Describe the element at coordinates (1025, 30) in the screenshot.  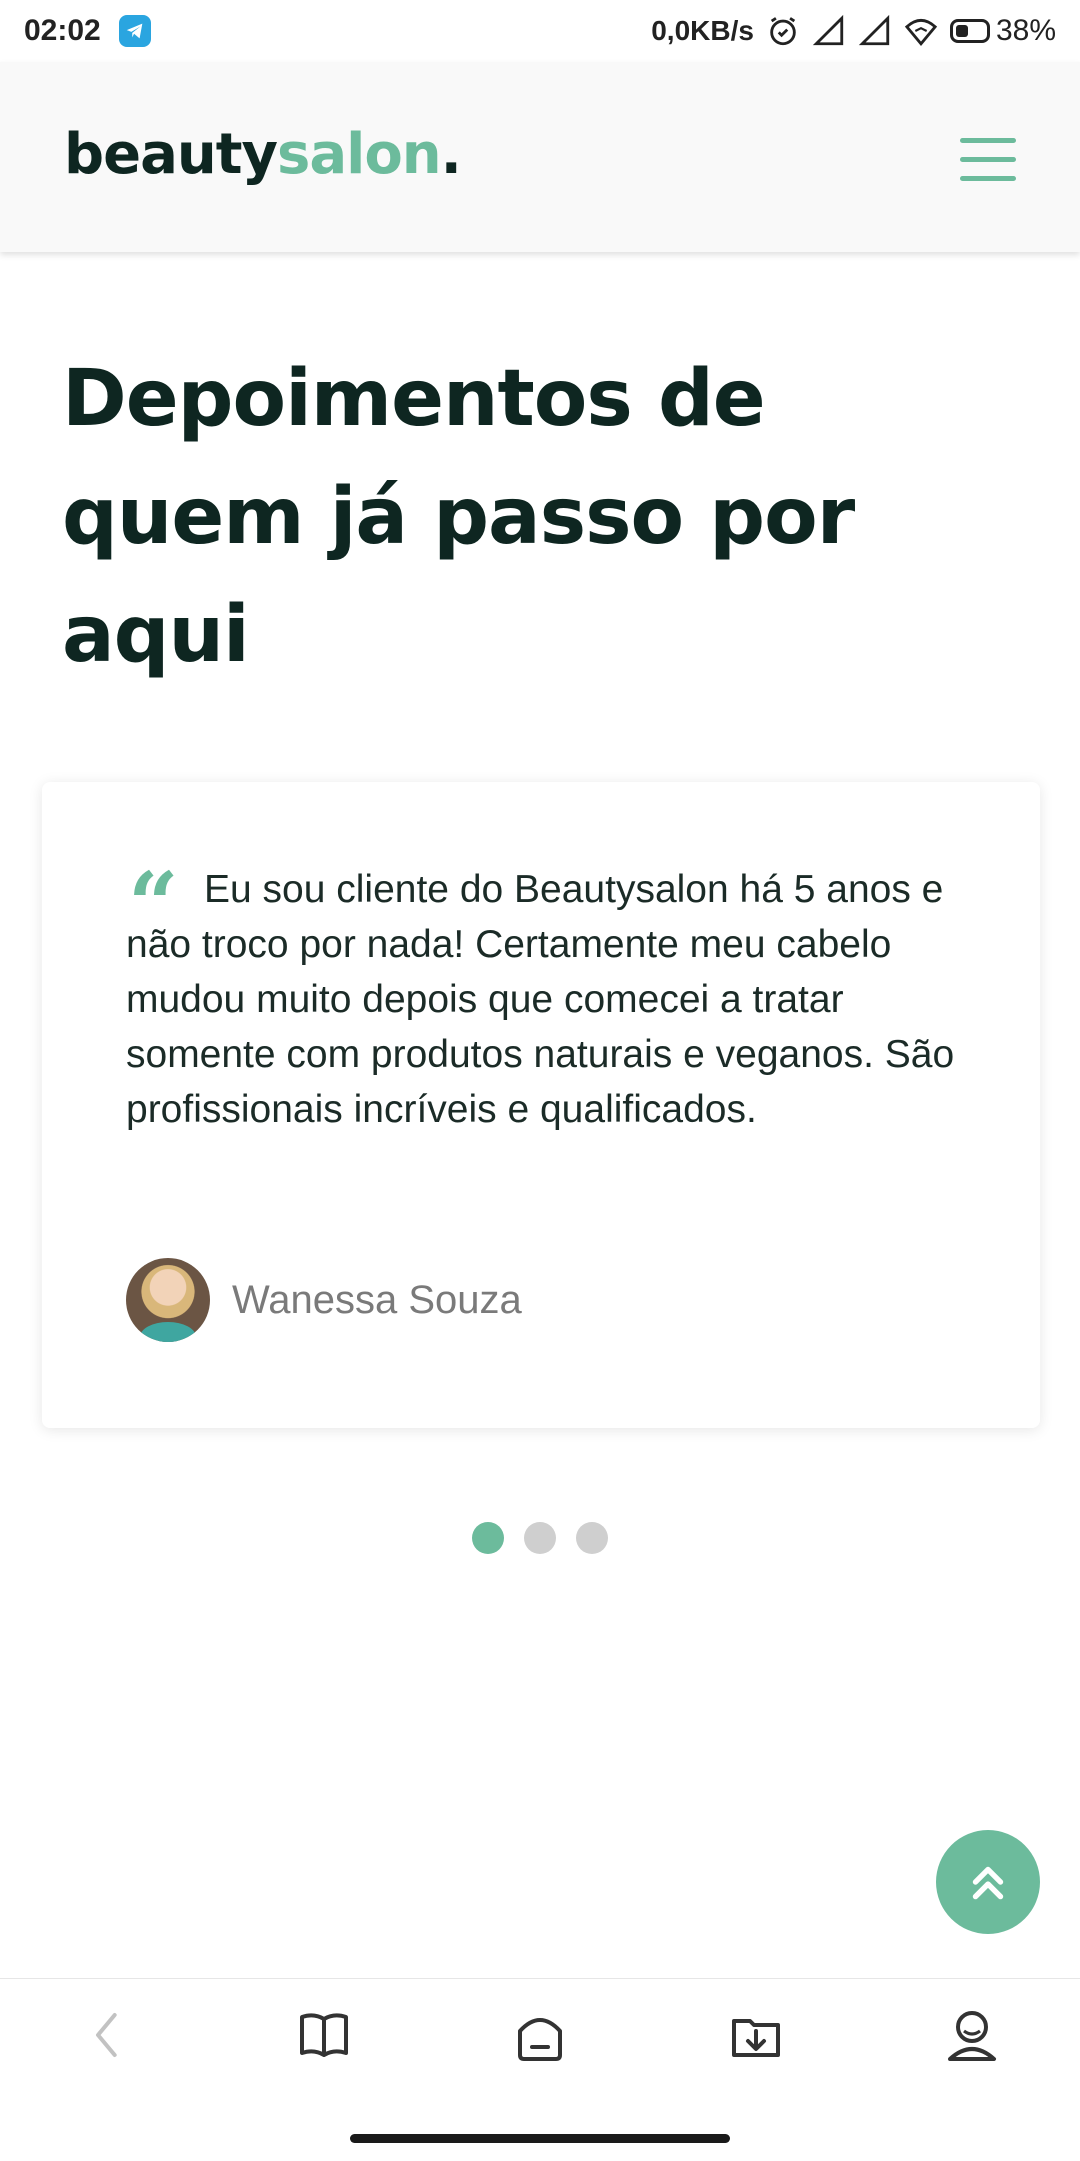
I see `battery-percent: 38%` at that location.